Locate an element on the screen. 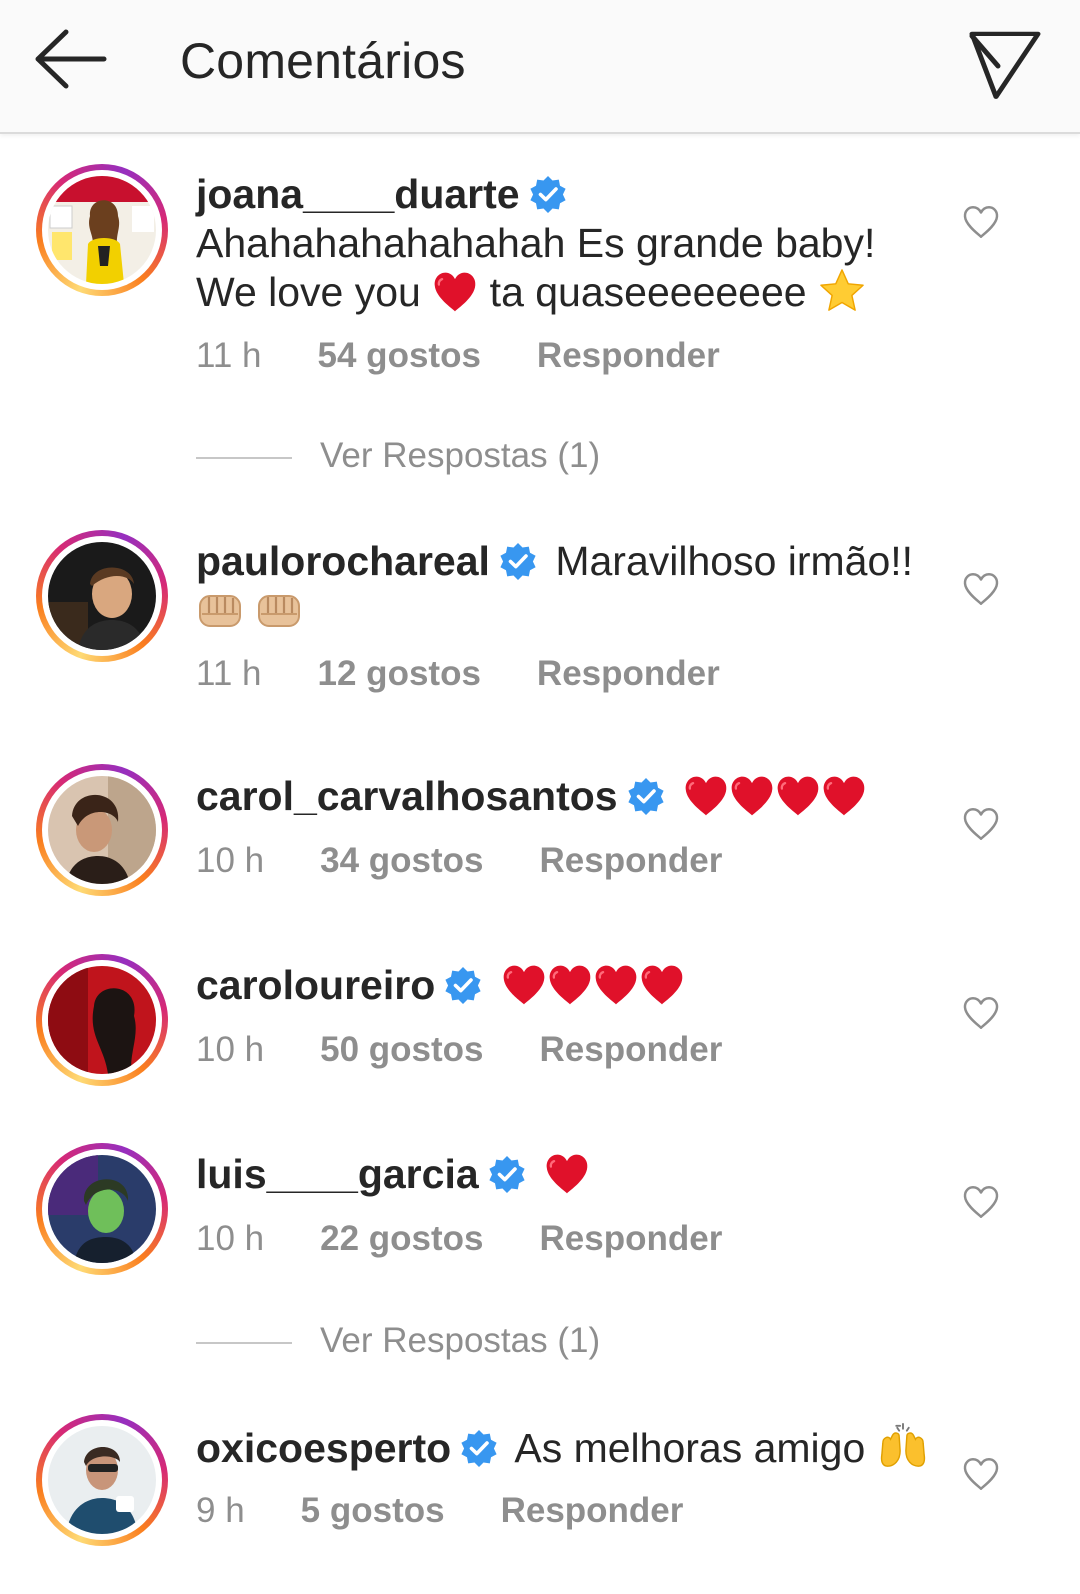 The image size is (1080, 1594). likes-count: 50 gostos is located at coordinates (401, 1050).